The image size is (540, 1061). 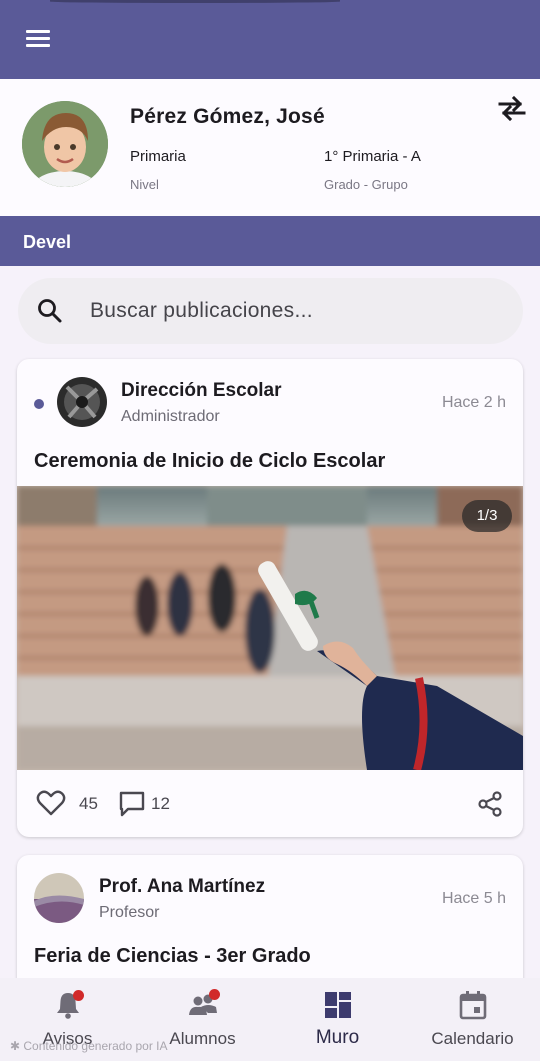 I want to click on image-counter: 1/3, so click(x=487, y=516).